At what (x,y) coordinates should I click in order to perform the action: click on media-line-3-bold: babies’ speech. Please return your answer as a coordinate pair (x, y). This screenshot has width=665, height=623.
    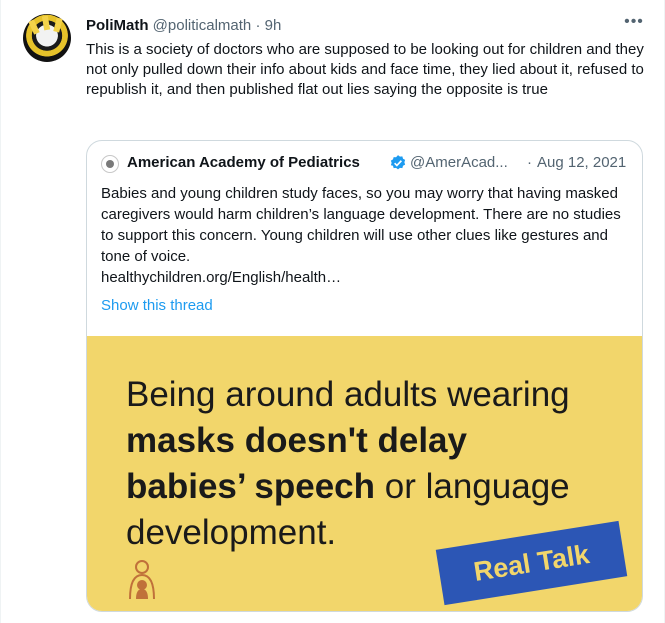
    Looking at the image, I should click on (251, 486).